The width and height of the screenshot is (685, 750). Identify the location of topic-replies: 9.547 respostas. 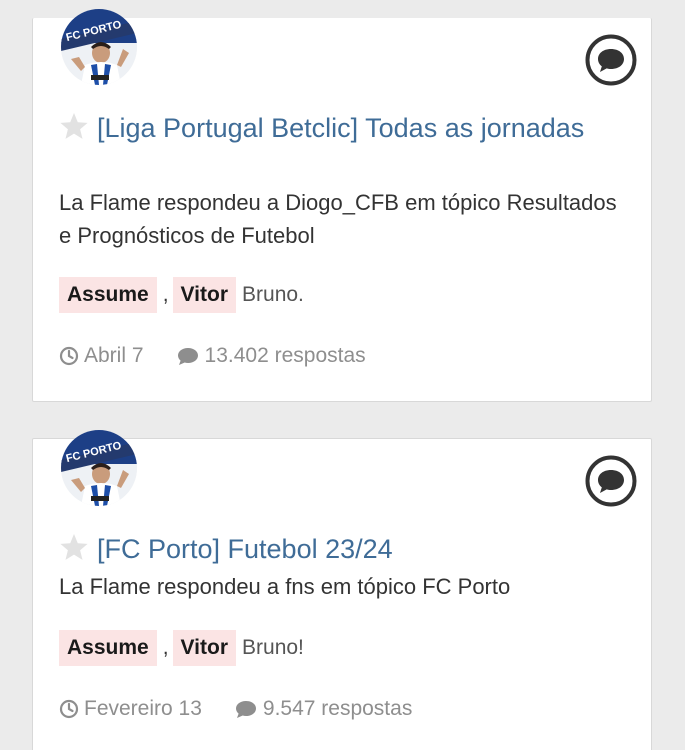
(323, 709).